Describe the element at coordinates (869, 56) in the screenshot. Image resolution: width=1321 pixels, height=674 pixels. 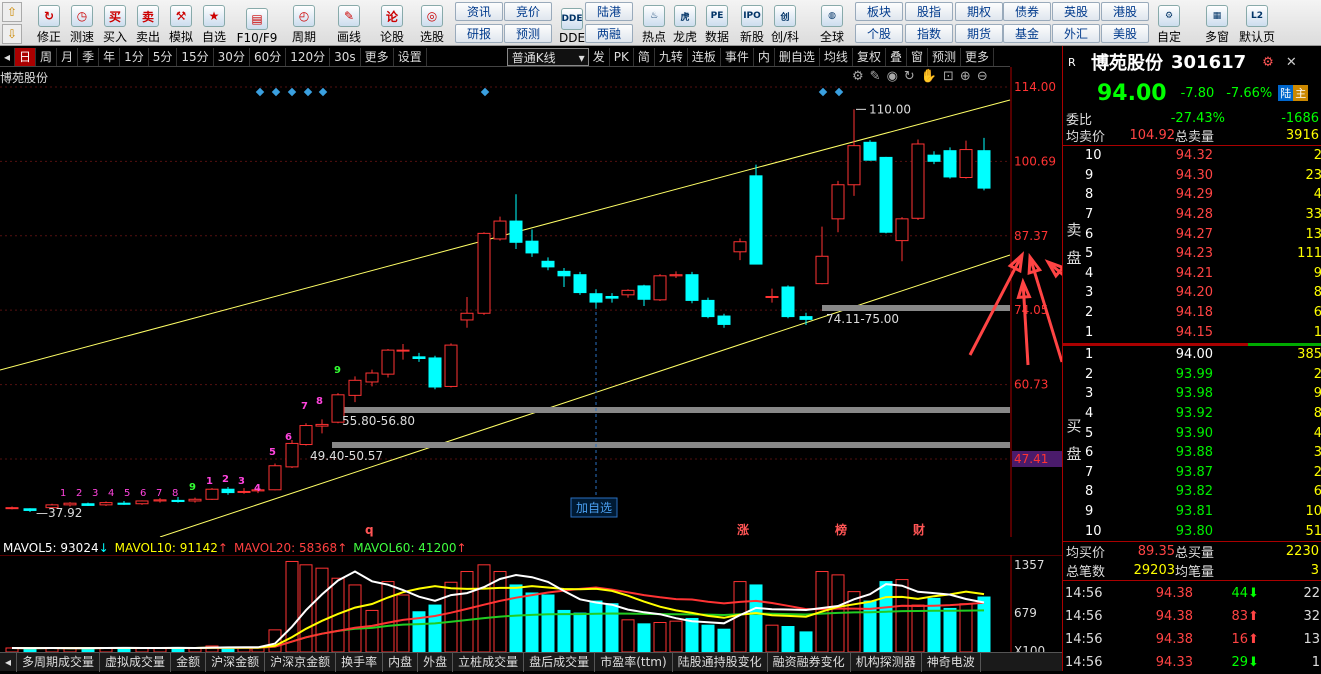
I see `chart-option-9: 复权` at that location.